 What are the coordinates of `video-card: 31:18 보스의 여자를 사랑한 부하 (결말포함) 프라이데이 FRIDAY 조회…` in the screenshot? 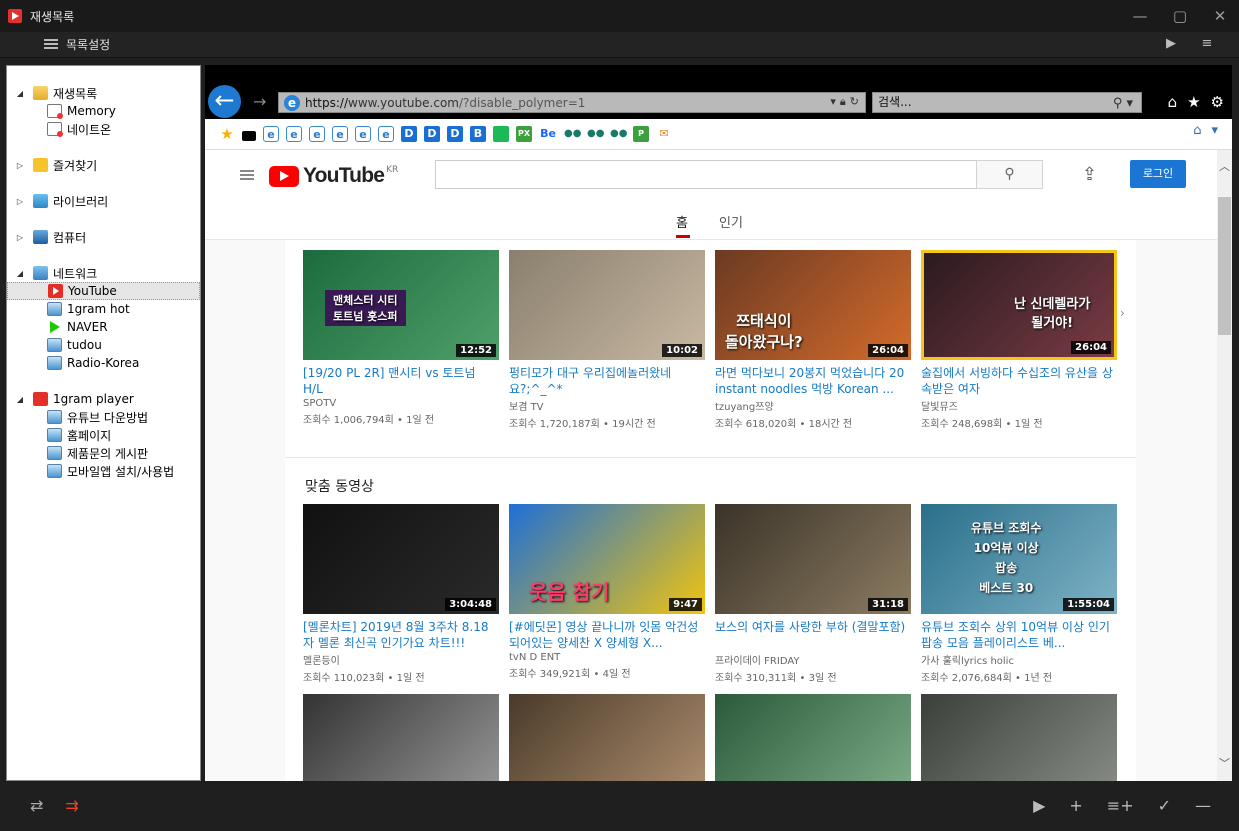 It's located at (813, 594).